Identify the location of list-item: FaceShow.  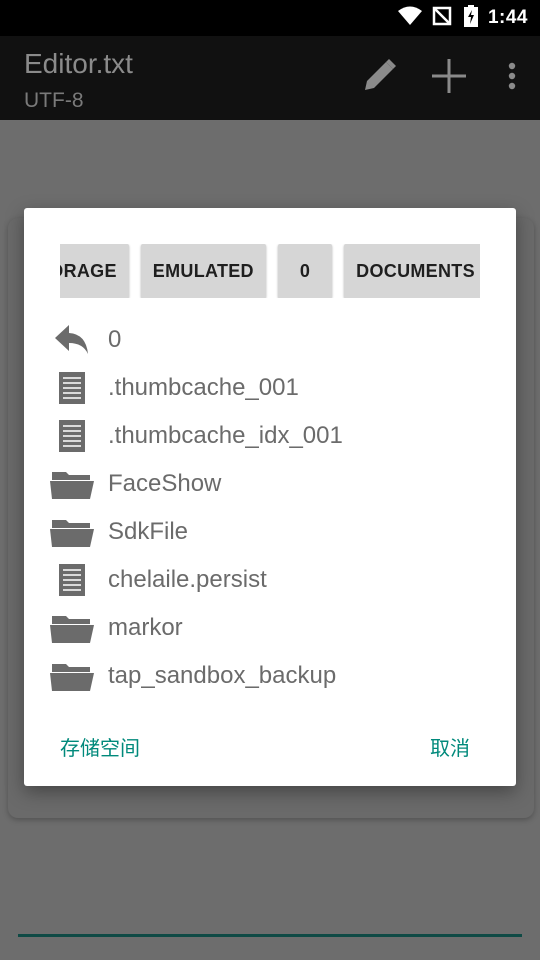
(270, 484).